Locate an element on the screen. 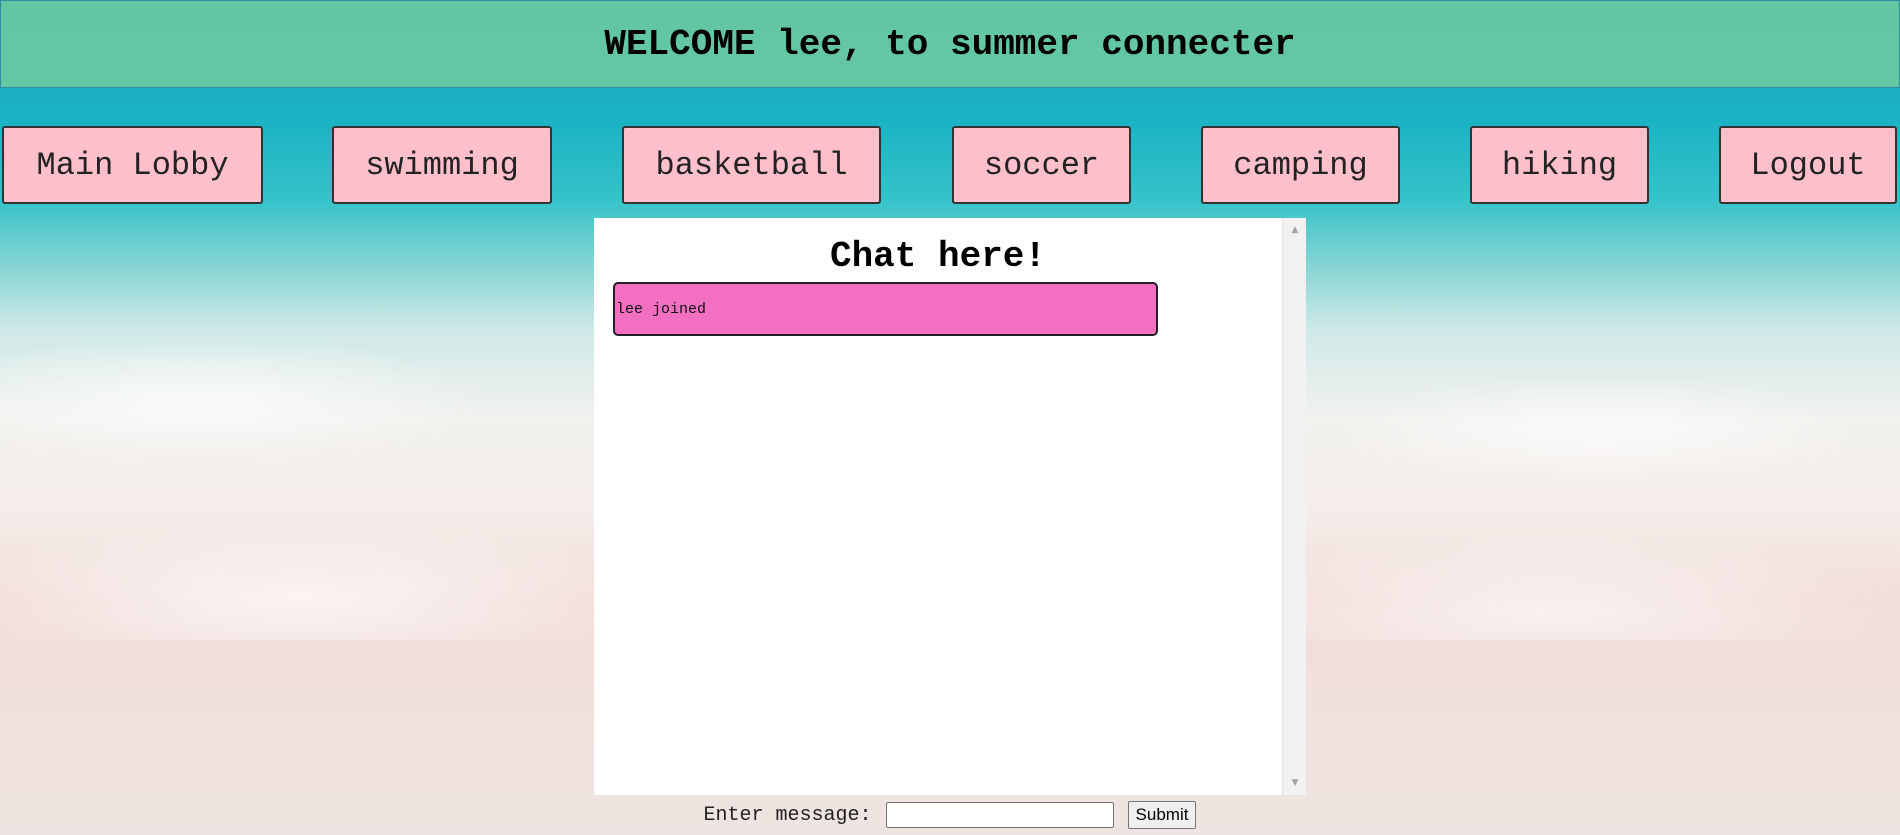 The width and height of the screenshot is (1900, 835). welcome-header: WELCOME lee, to summer connecter is located at coordinates (950, 44).